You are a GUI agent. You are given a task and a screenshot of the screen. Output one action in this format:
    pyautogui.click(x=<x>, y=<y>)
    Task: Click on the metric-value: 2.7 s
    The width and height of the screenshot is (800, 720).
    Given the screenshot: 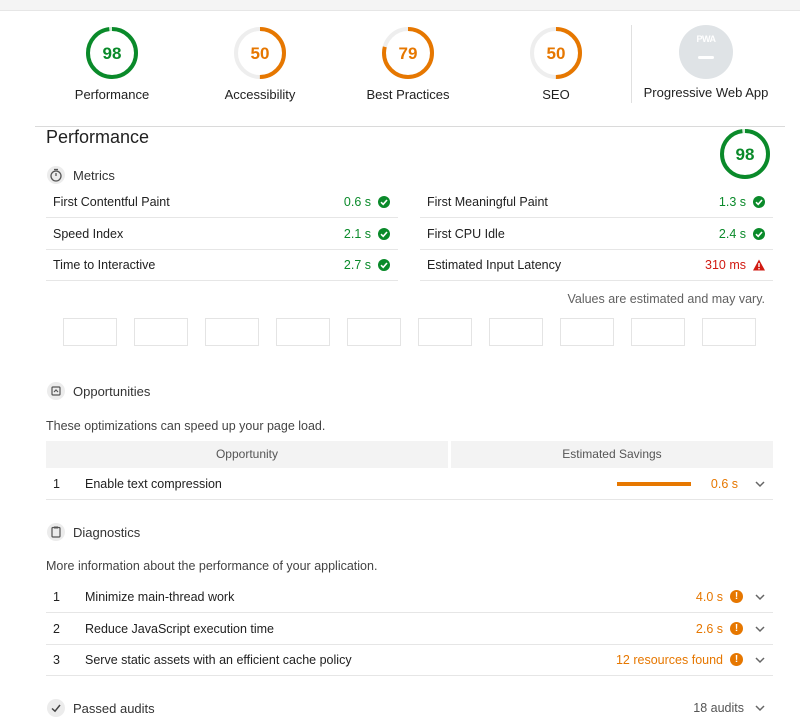 What is the action you would take?
    pyautogui.click(x=357, y=265)
    